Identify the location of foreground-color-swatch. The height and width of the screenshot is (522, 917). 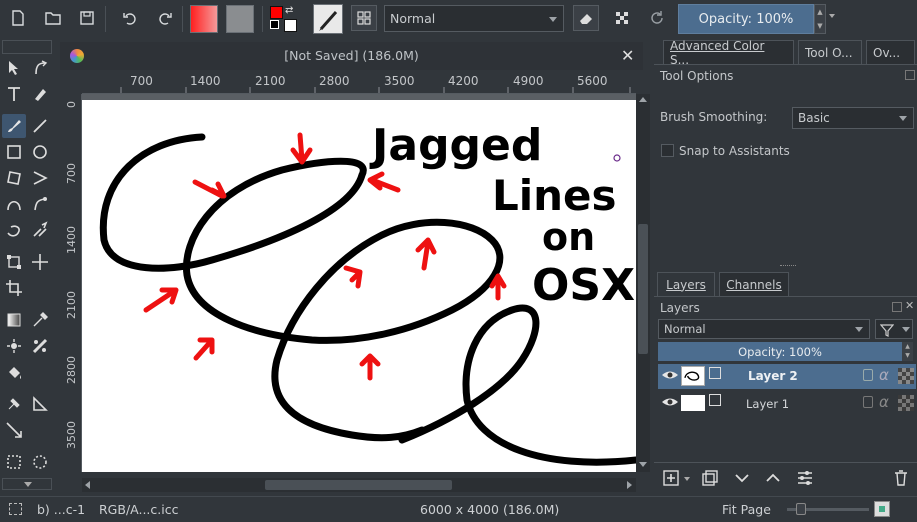
(276, 12).